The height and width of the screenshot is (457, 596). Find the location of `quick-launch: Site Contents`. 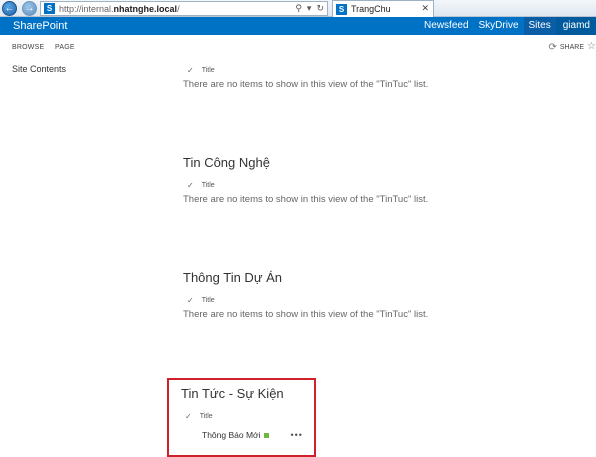

quick-launch: Site Contents is located at coordinates (39, 69).